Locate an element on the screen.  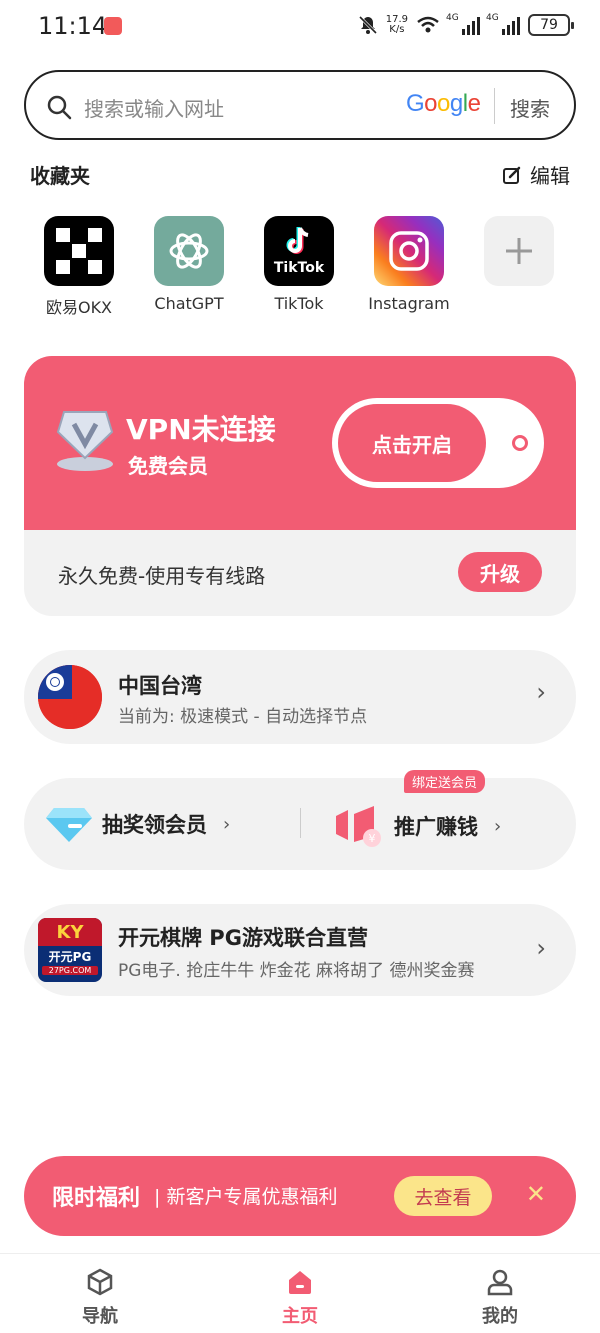
region-mode: 当前为: 极速模式 - 自动选择节点 is located at coordinates (243, 717).